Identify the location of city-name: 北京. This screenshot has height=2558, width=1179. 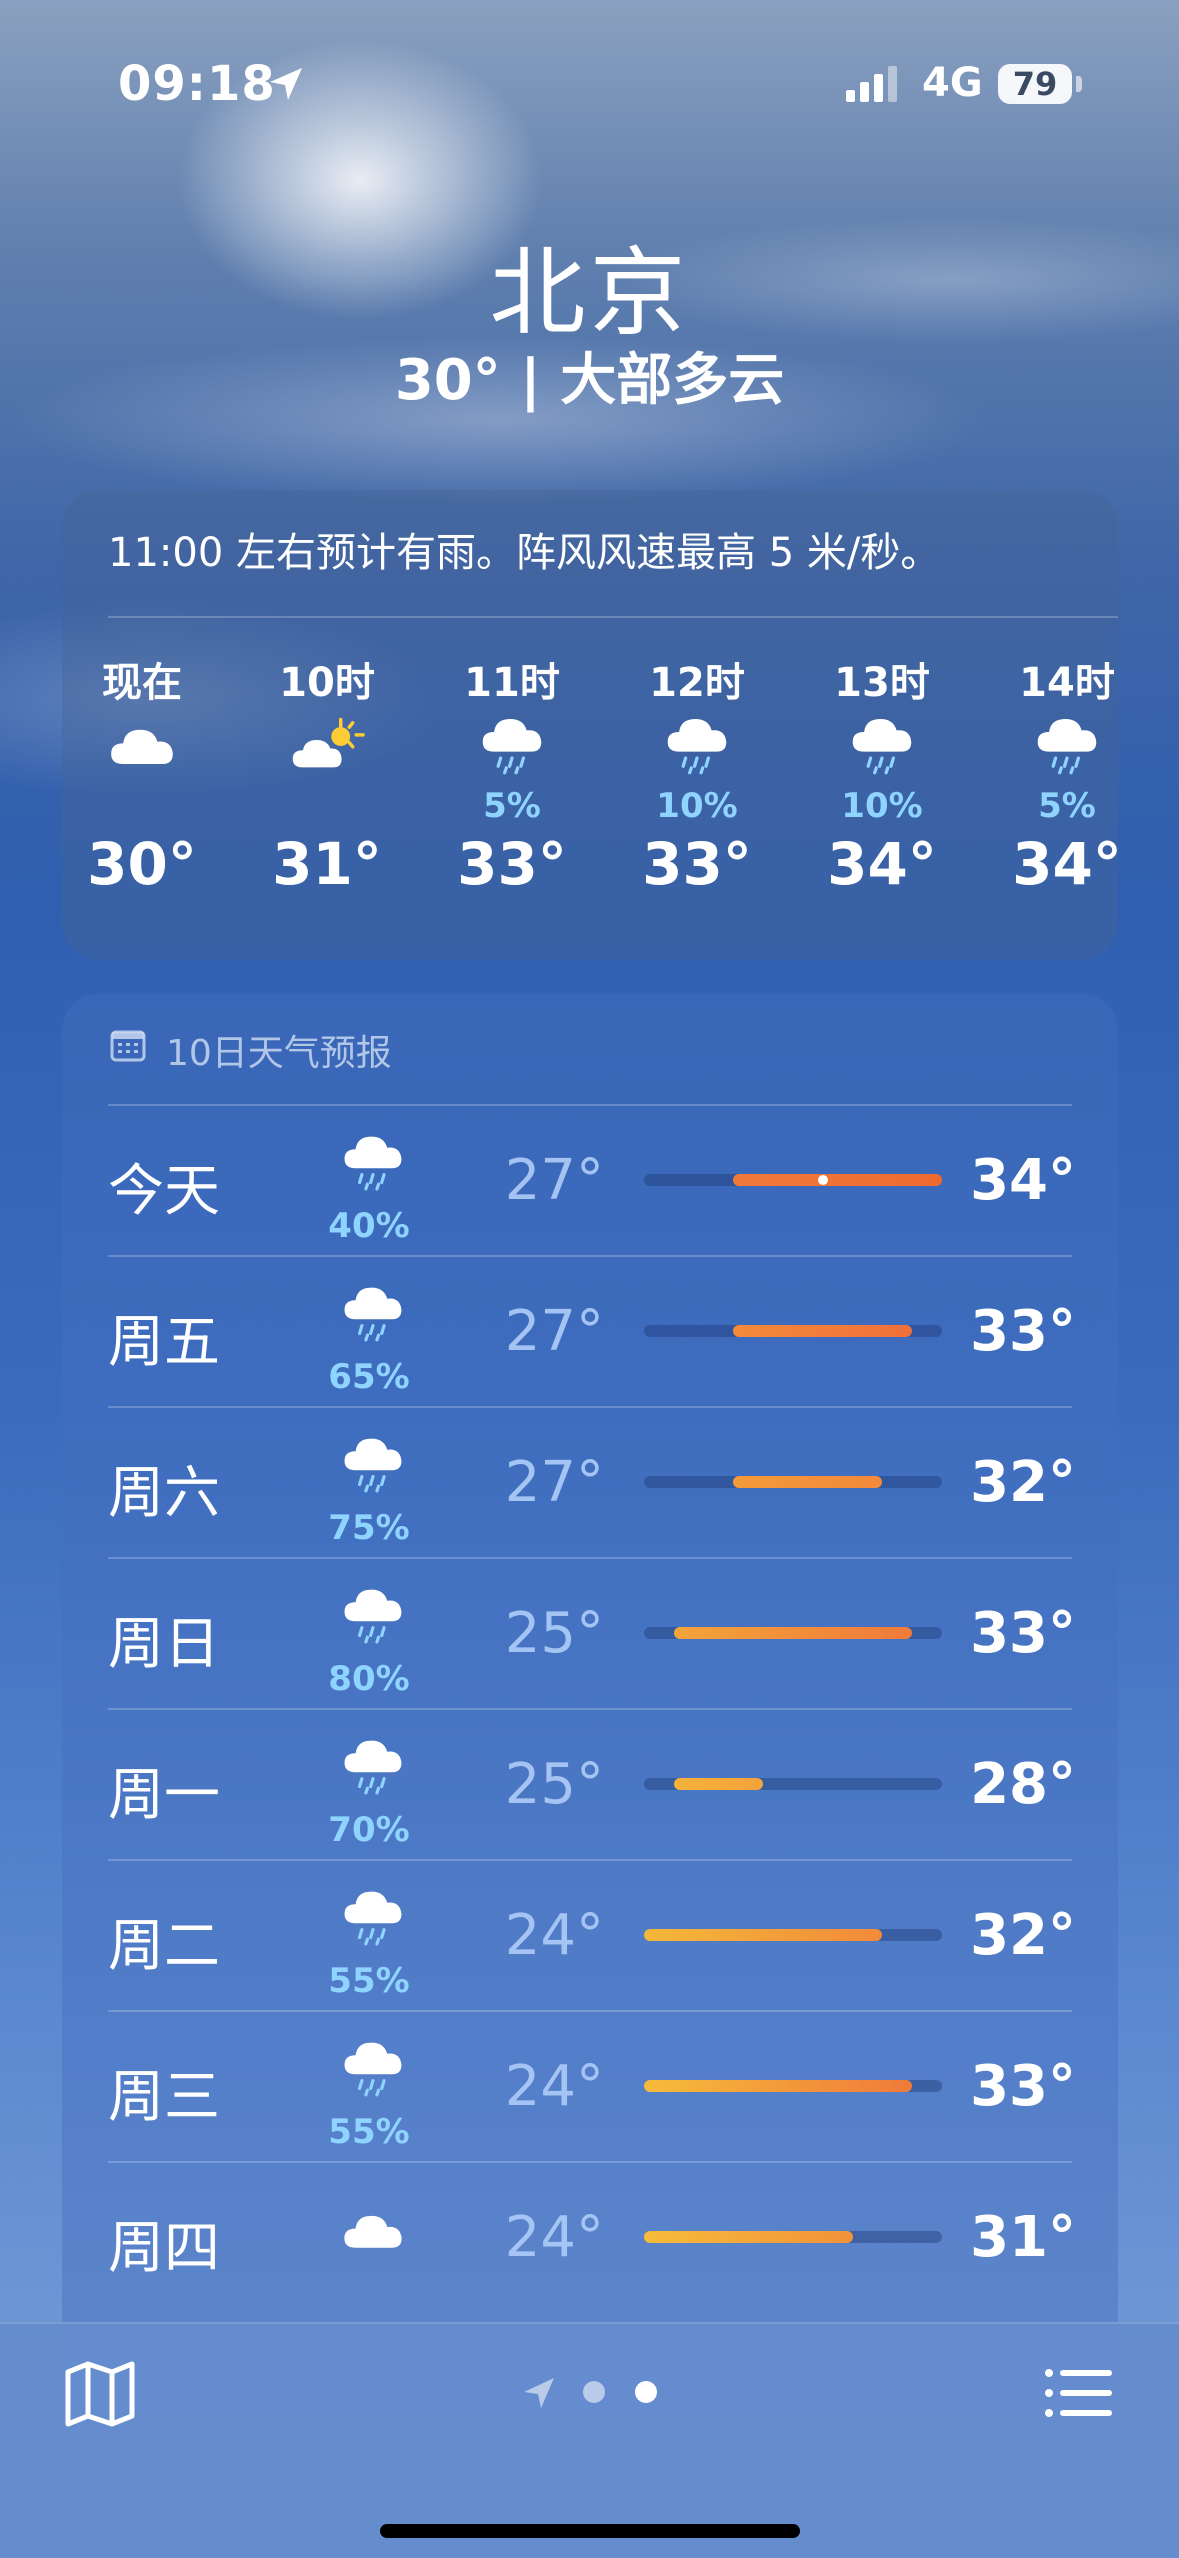
(589, 293).